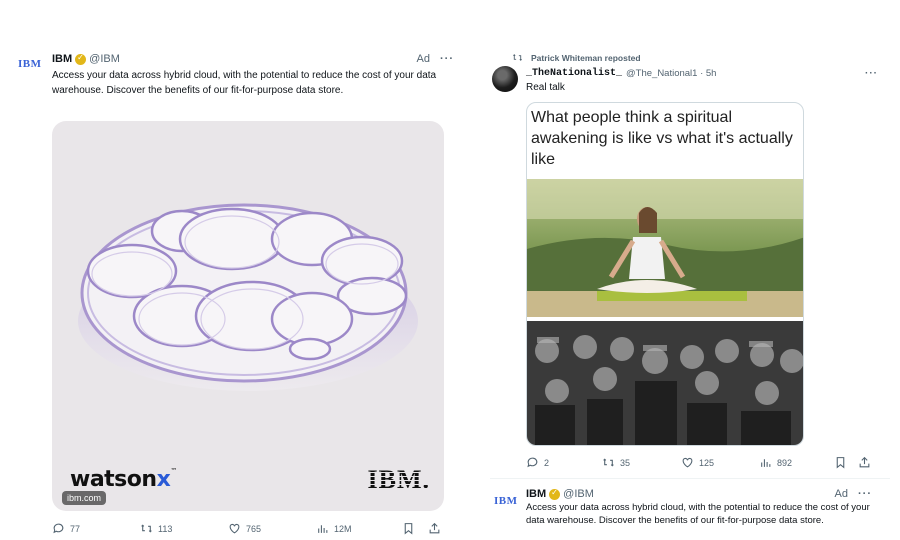 The width and height of the screenshot is (900, 540). I want to click on tweet-text: Real talk, so click(545, 87).